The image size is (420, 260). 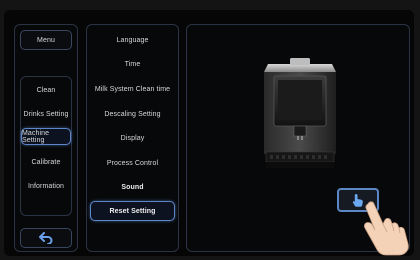 I want to click on setting-item-descaling-setting: Descaling Setting, so click(x=132, y=114).